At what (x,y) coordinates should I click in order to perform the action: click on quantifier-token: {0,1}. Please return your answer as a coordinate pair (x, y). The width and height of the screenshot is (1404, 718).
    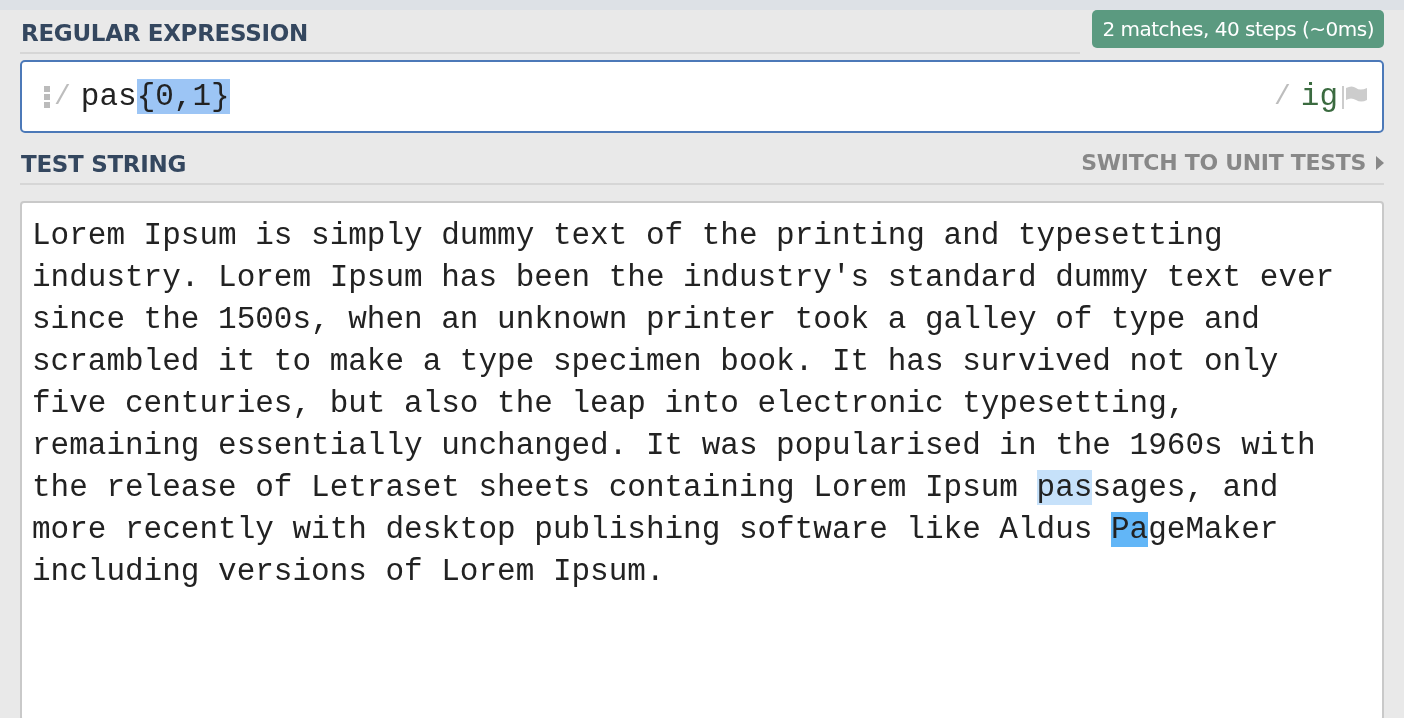
    Looking at the image, I should click on (183, 96).